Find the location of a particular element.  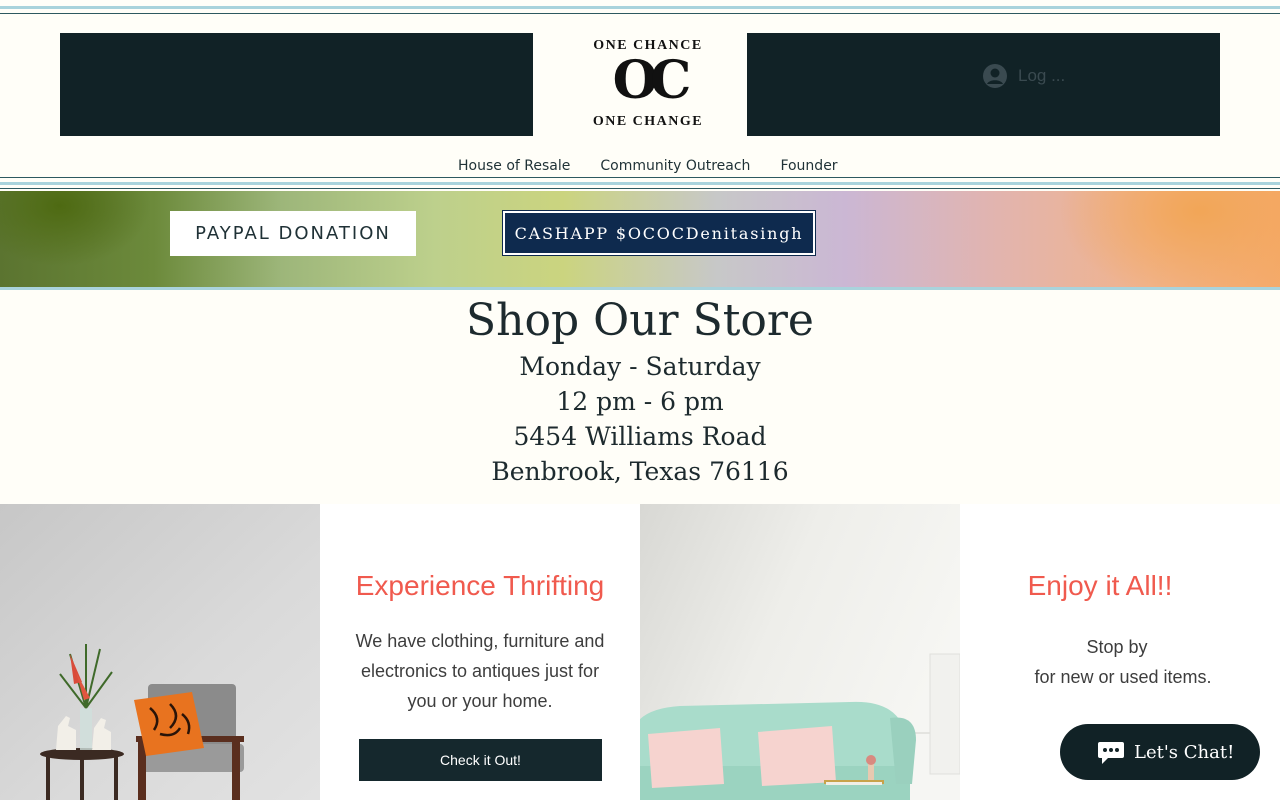

top-rule-light is located at coordinates (640, 7).